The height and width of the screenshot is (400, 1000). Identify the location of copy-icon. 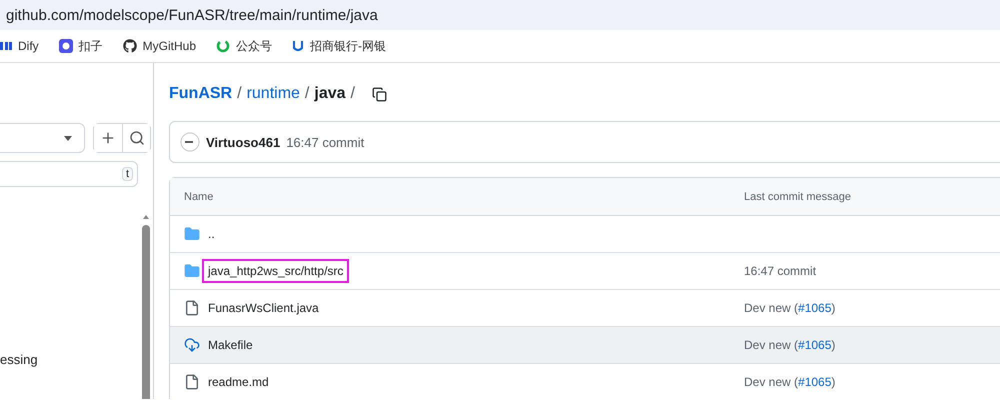
(379, 94).